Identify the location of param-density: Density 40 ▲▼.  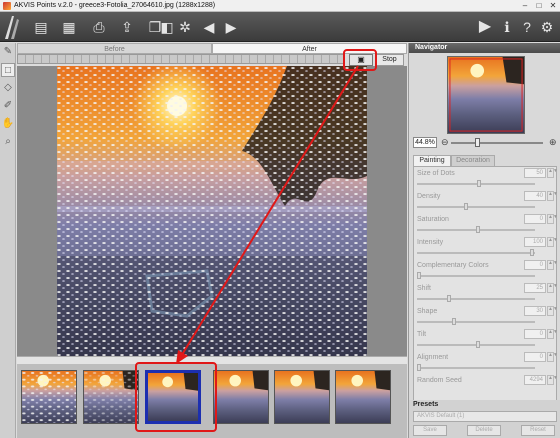
(486, 201).